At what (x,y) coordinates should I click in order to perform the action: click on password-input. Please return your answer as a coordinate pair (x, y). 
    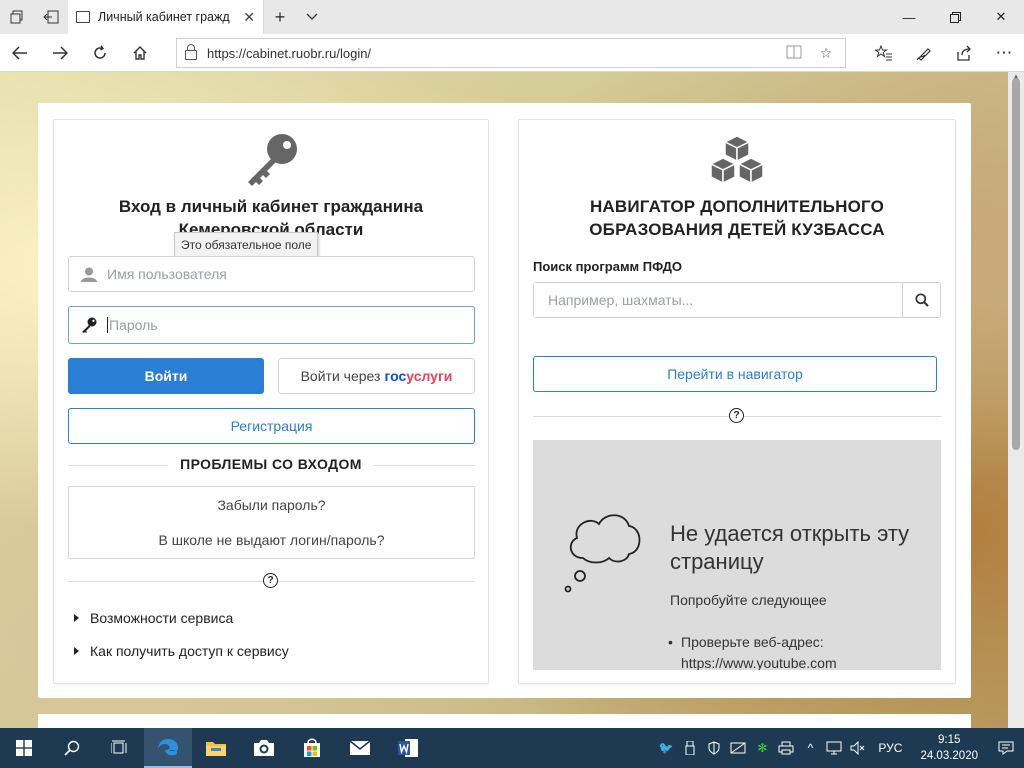
    Looking at the image, I should click on (291, 325).